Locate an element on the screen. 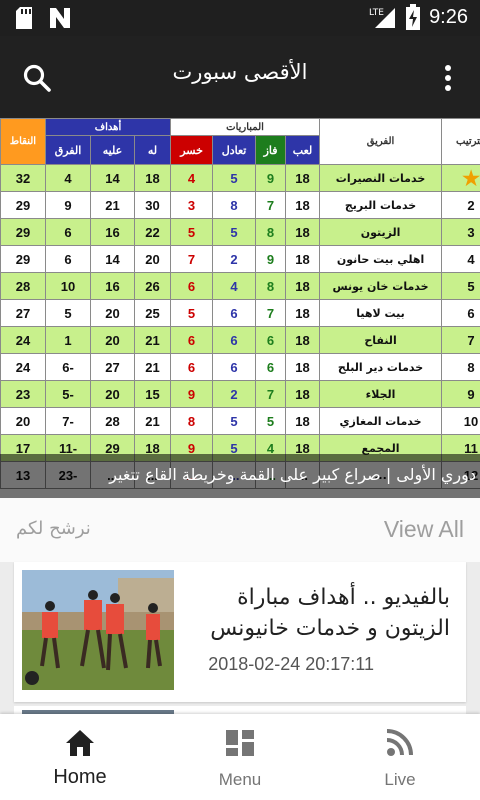 Image resolution: width=480 pixels, height=800 pixels. header-diff: الفرق is located at coordinates (68, 150).